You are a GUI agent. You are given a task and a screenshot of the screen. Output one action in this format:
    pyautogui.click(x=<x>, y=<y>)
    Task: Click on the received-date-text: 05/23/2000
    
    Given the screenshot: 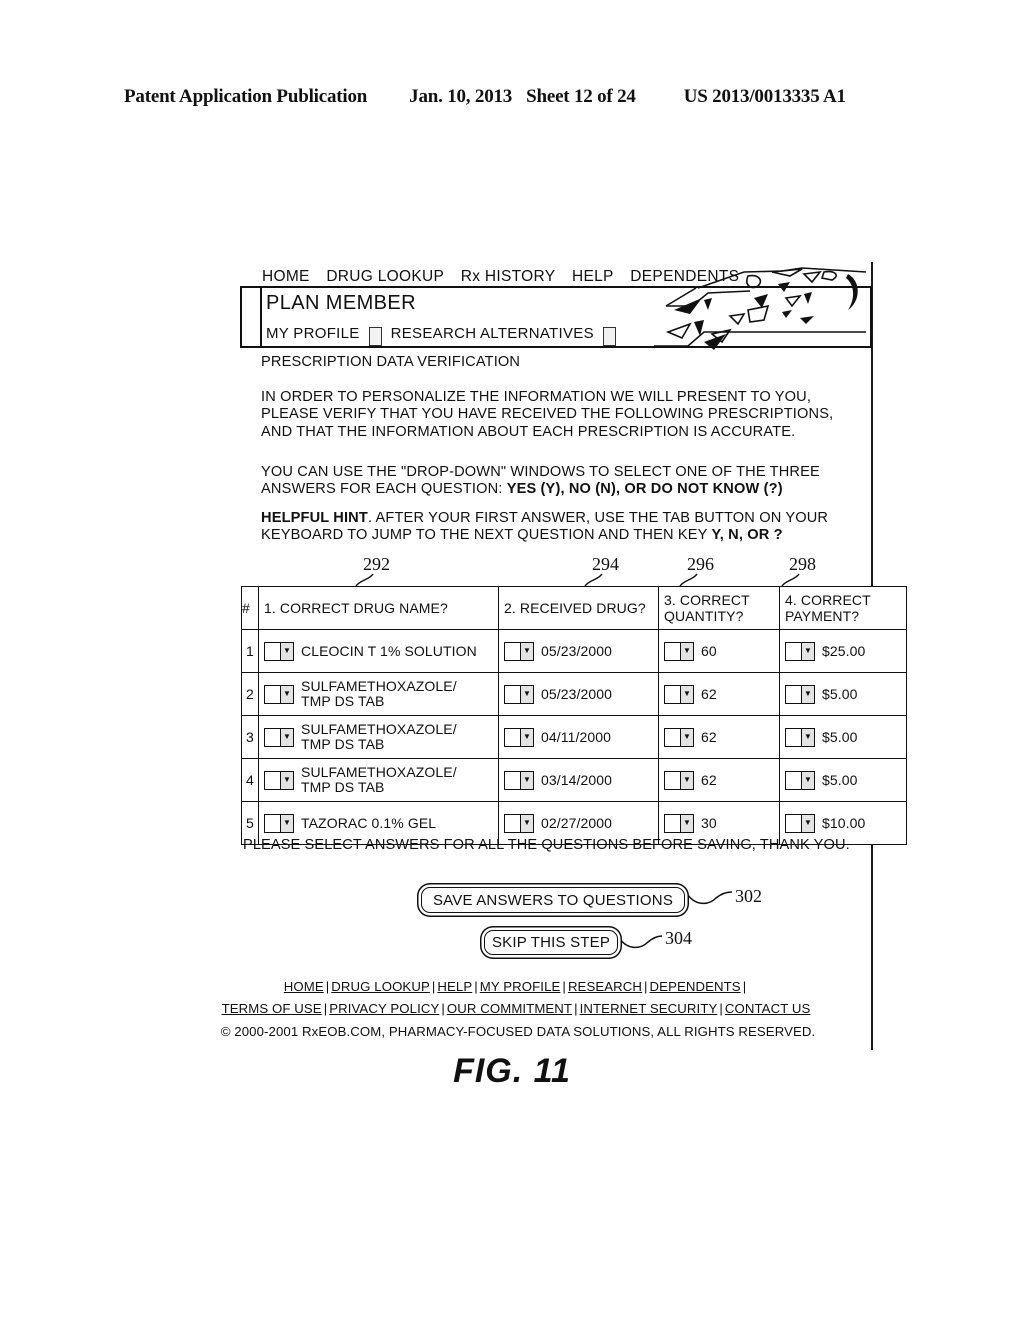 What is the action you would take?
    pyautogui.click(x=577, y=693)
    